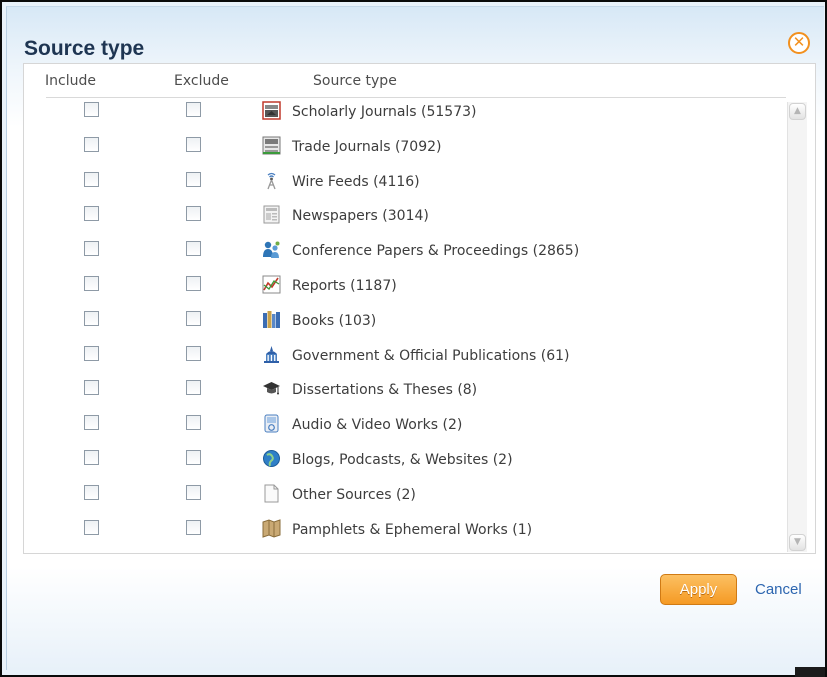 The height and width of the screenshot is (677, 827). What do you see at coordinates (70, 81) in the screenshot?
I see `include-column-header: Include` at bounding box center [70, 81].